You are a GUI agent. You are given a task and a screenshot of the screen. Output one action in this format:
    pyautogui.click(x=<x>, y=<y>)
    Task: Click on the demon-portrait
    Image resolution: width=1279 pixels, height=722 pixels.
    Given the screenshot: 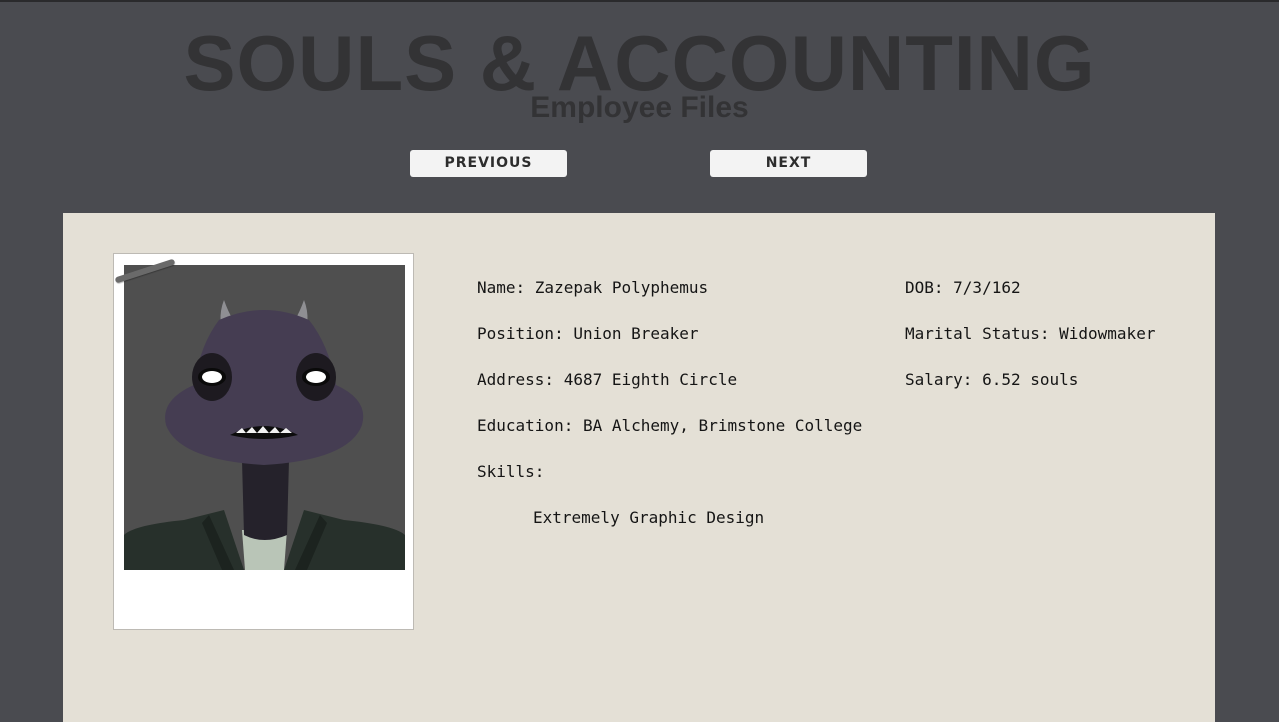 What is the action you would take?
    pyautogui.click(x=264, y=417)
    